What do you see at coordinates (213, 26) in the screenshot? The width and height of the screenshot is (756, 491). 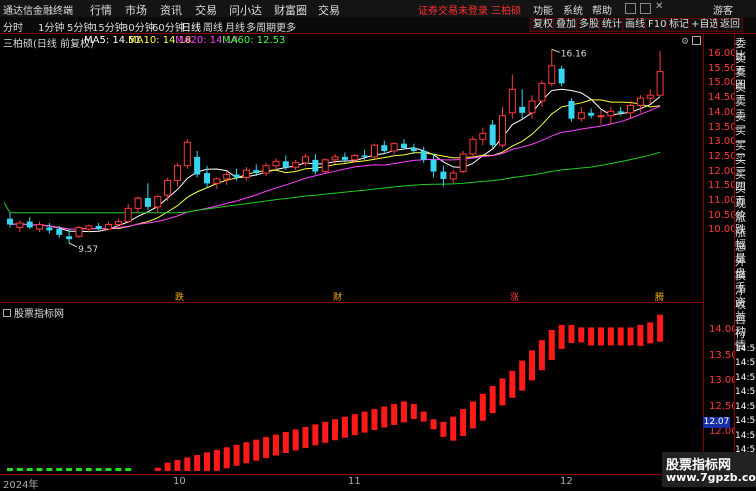 I see `period-weekly: 周线` at bounding box center [213, 26].